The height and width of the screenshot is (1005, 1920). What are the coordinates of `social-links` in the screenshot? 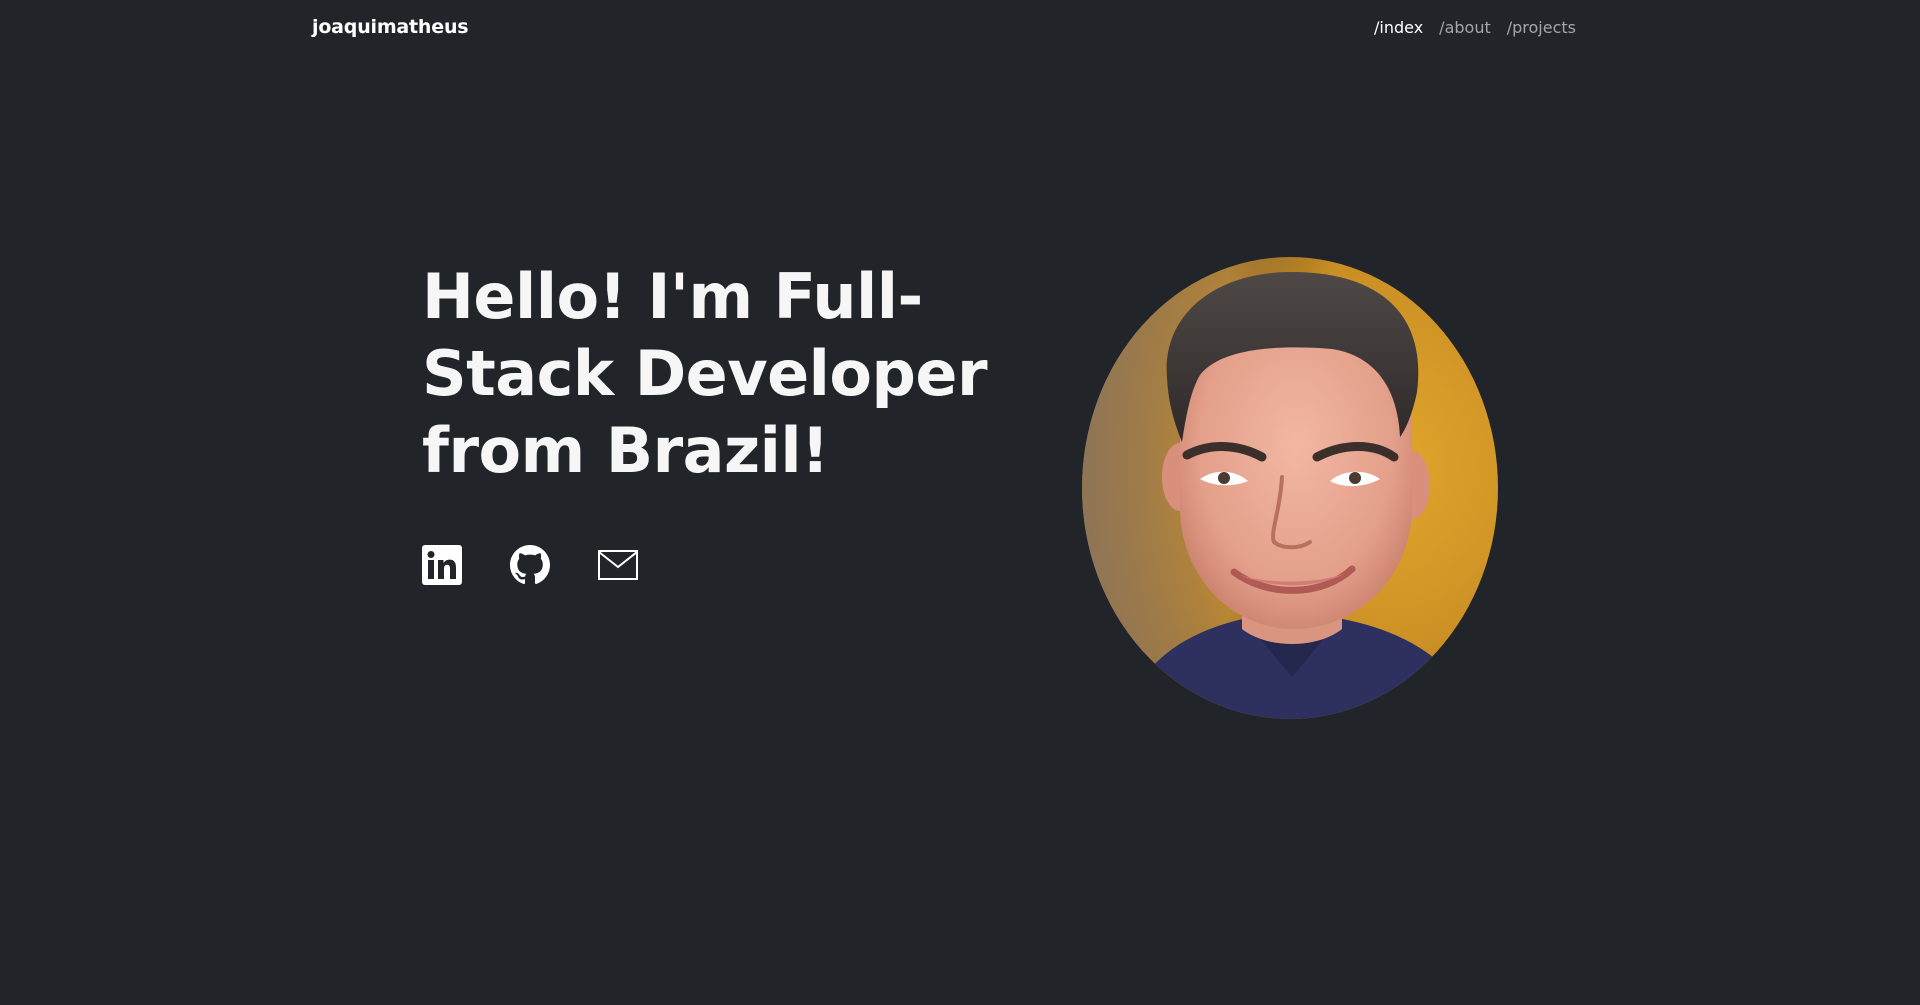 It's located at (530, 565).